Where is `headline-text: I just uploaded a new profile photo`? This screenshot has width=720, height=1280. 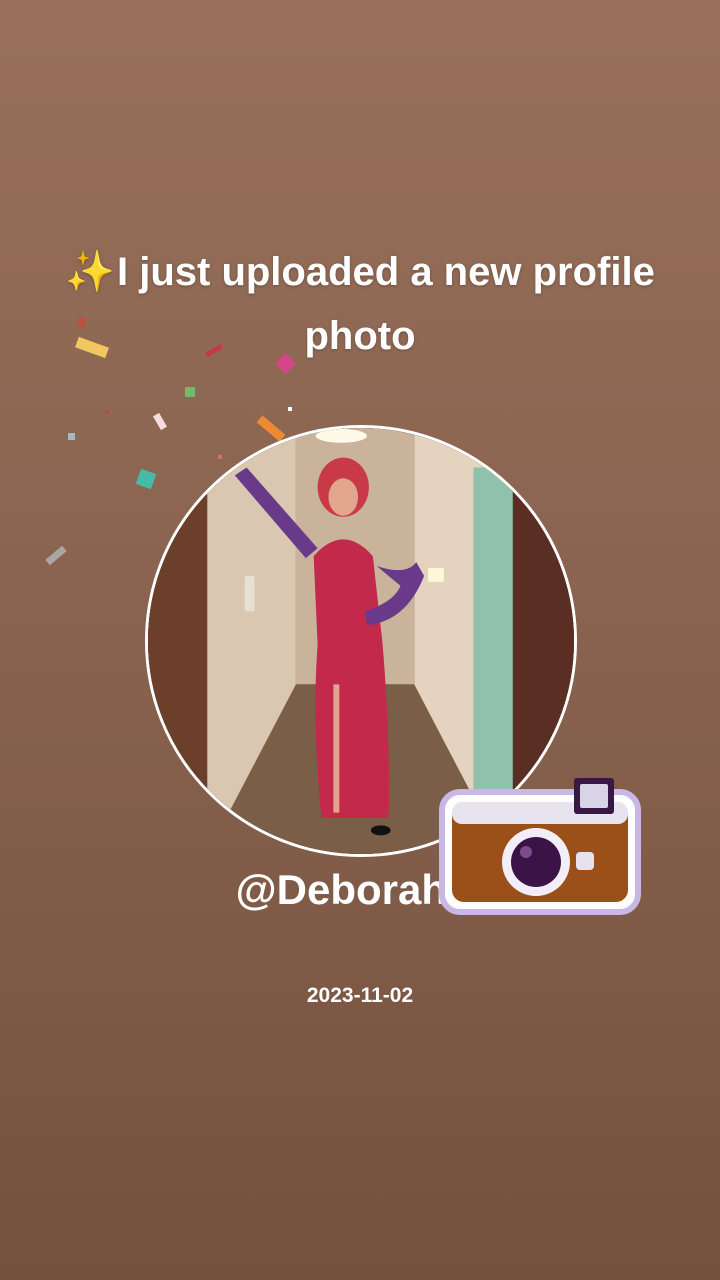 headline-text: I just uploaded a new profile photo is located at coordinates (385, 304).